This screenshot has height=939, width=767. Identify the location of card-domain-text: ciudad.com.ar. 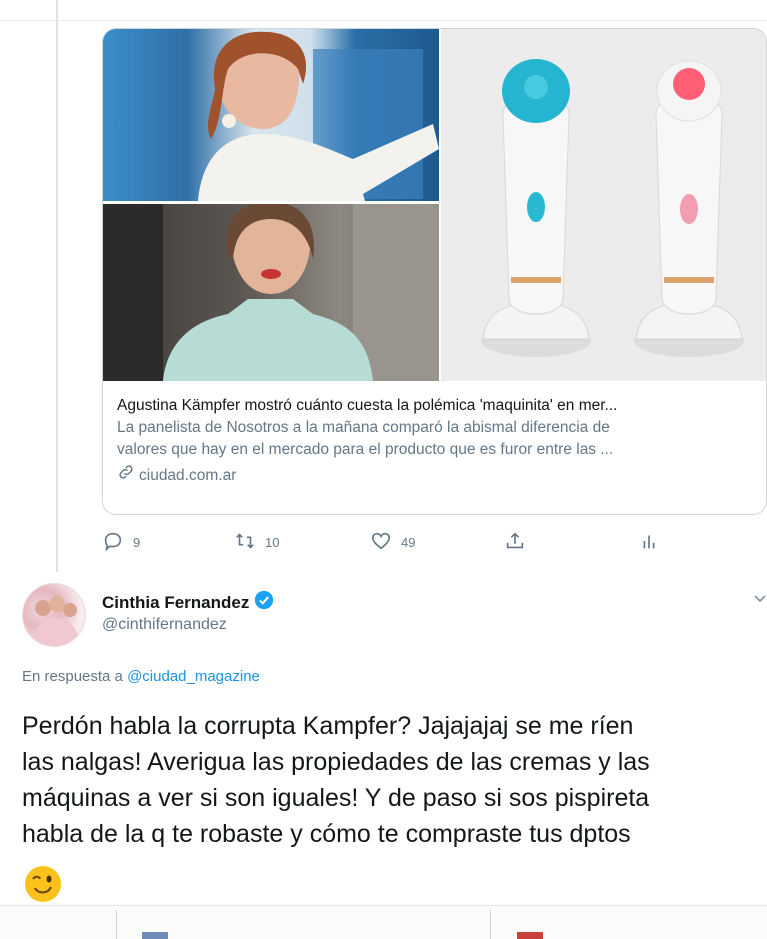
(188, 475).